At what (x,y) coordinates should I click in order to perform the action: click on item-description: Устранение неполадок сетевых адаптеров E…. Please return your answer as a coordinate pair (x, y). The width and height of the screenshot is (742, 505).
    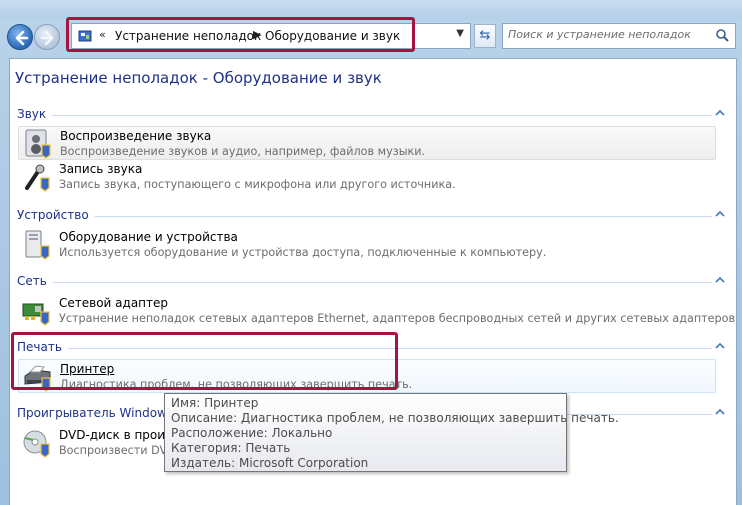
    Looking at the image, I should click on (398, 318).